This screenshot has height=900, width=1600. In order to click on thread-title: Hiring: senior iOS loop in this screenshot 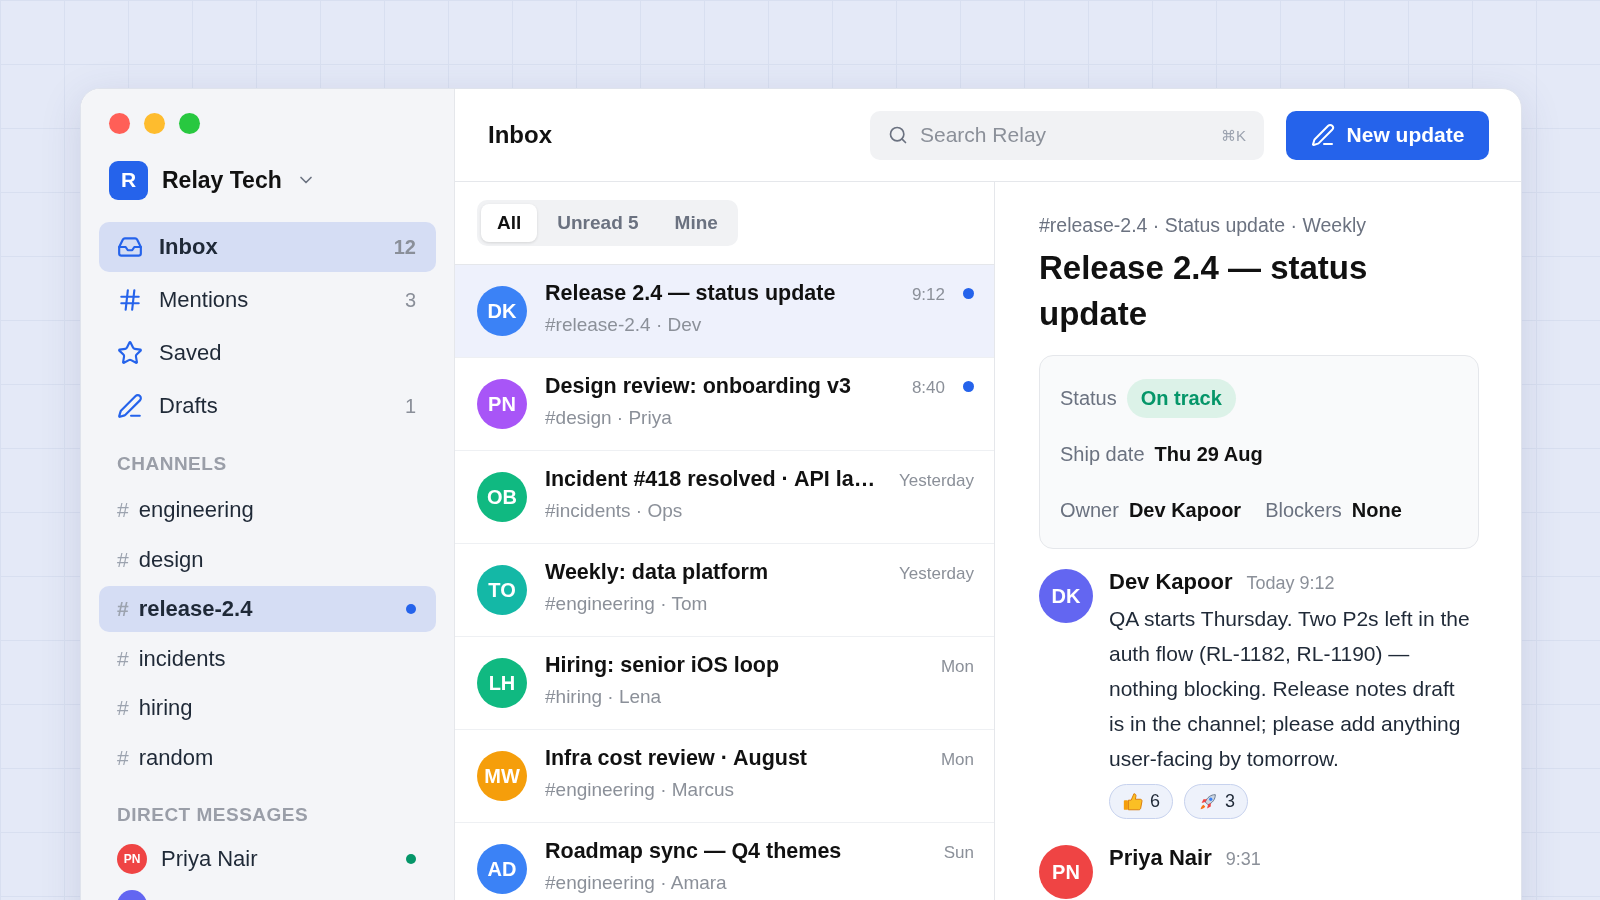, I will do `click(663, 665)`.